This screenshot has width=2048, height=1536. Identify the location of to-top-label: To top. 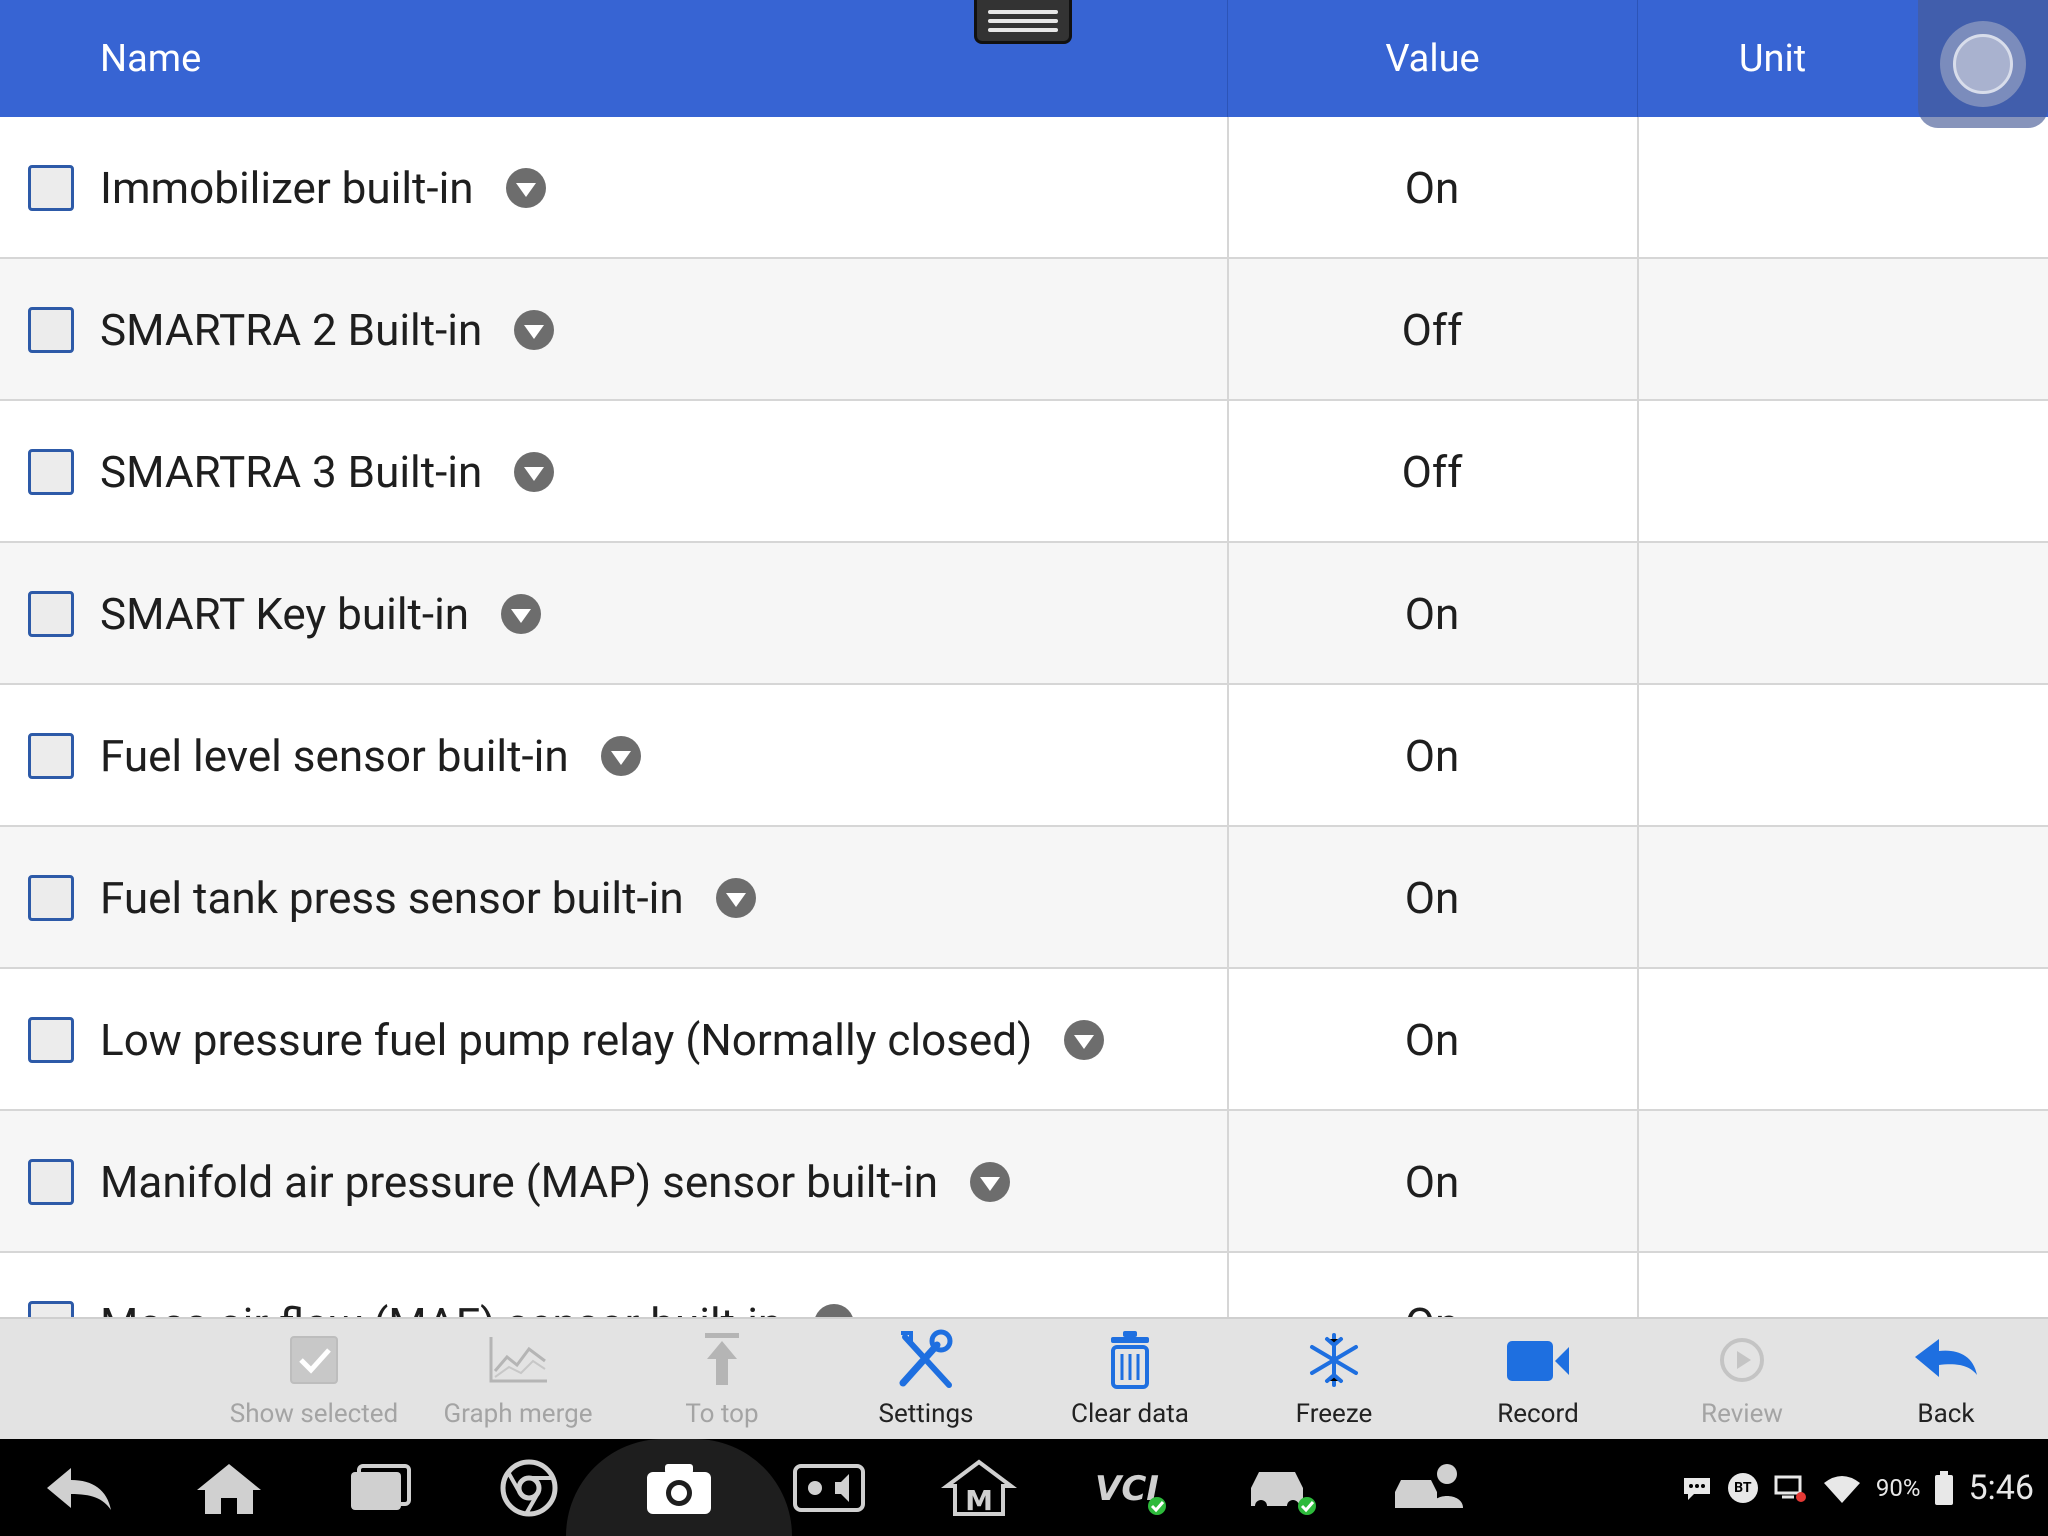
(722, 1414).